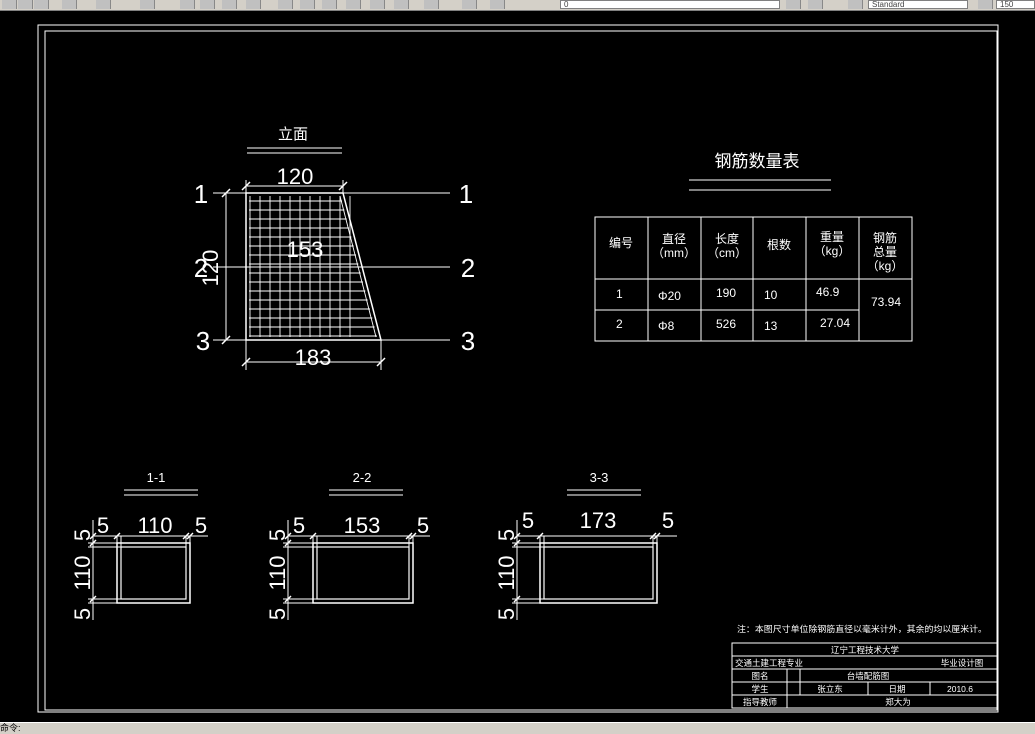 Image resolution: width=1035 pixels, height=734 pixels. What do you see at coordinates (727, 238) in the screenshot?
I see `header-line: 长度` at bounding box center [727, 238].